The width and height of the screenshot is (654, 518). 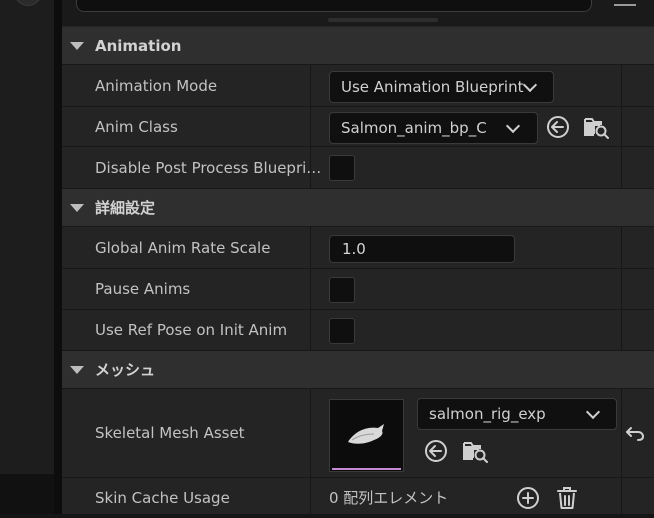 I want to click on category-mesh: メッシュ, so click(x=358, y=370).